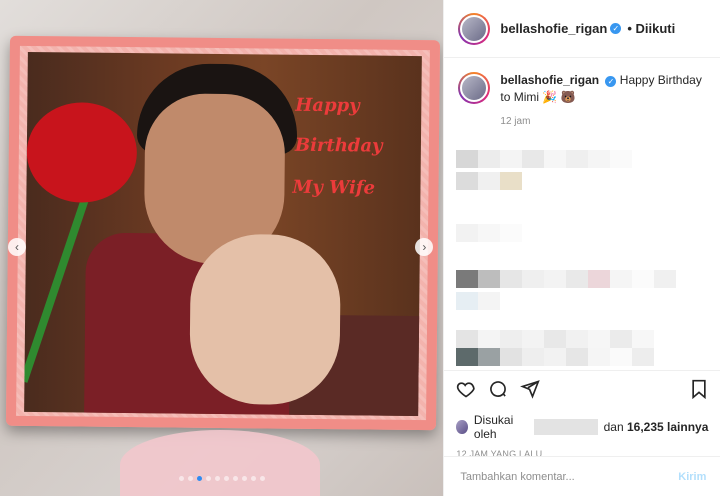 This screenshot has width=720, height=496. What do you see at coordinates (498, 392) in the screenshot?
I see `comment-icon` at bounding box center [498, 392].